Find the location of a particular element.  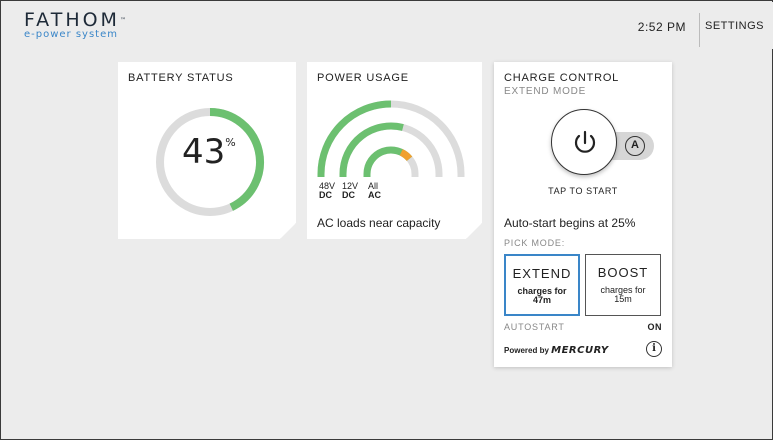

mode-duration-line2: 47m is located at coordinates (541, 300).